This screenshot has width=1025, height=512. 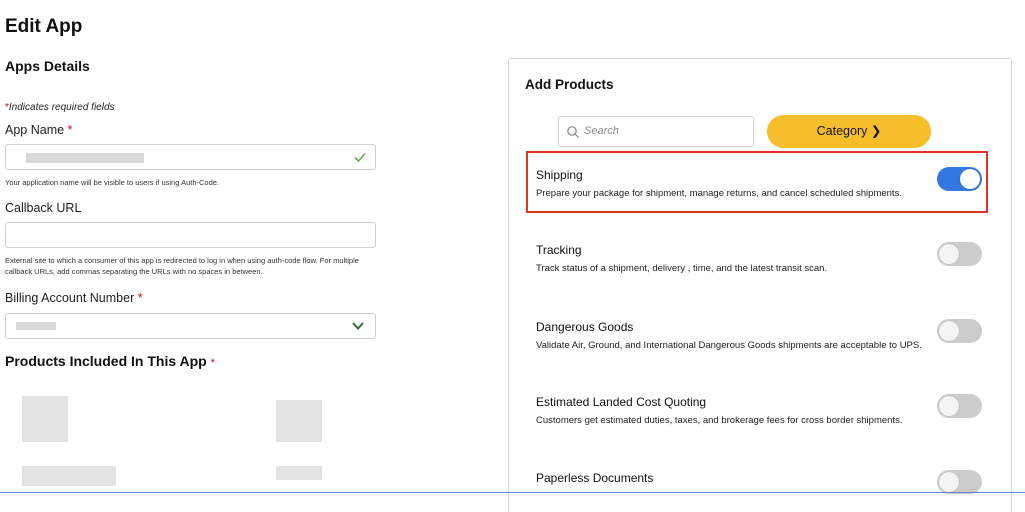 What do you see at coordinates (512, 492) in the screenshot?
I see `divider` at bounding box center [512, 492].